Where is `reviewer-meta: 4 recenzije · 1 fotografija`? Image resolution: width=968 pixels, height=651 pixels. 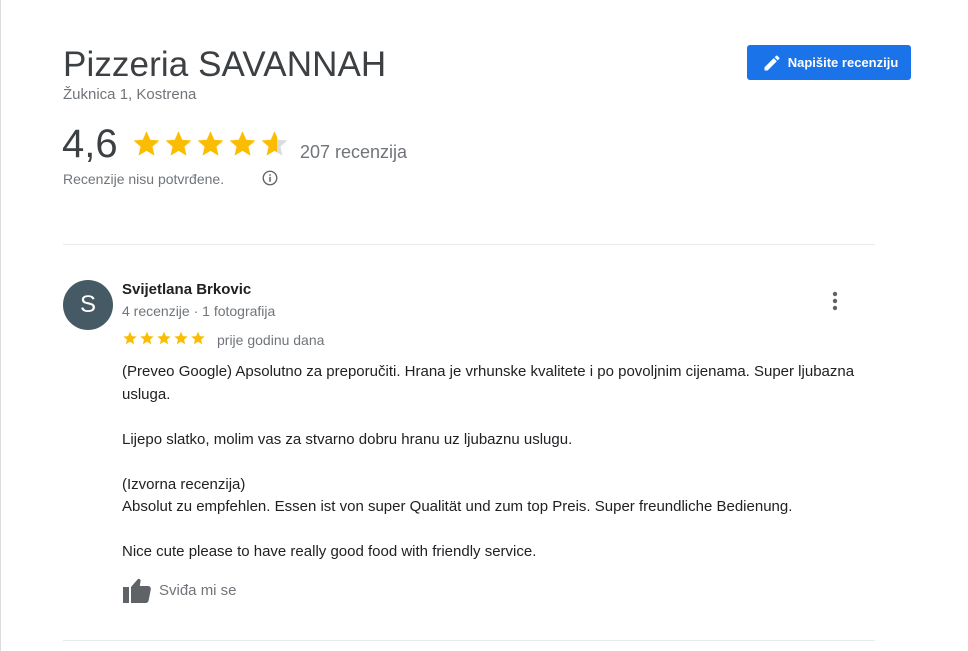
reviewer-meta: 4 recenzije · 1 fotografija is located at coordinates (199, 311).